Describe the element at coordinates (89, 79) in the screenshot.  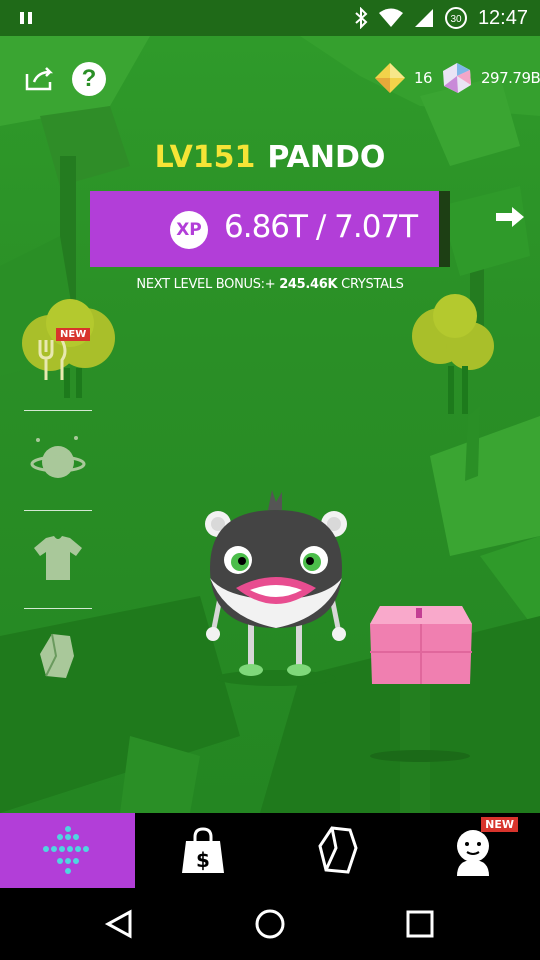
I see `help-button: ?` at that location.